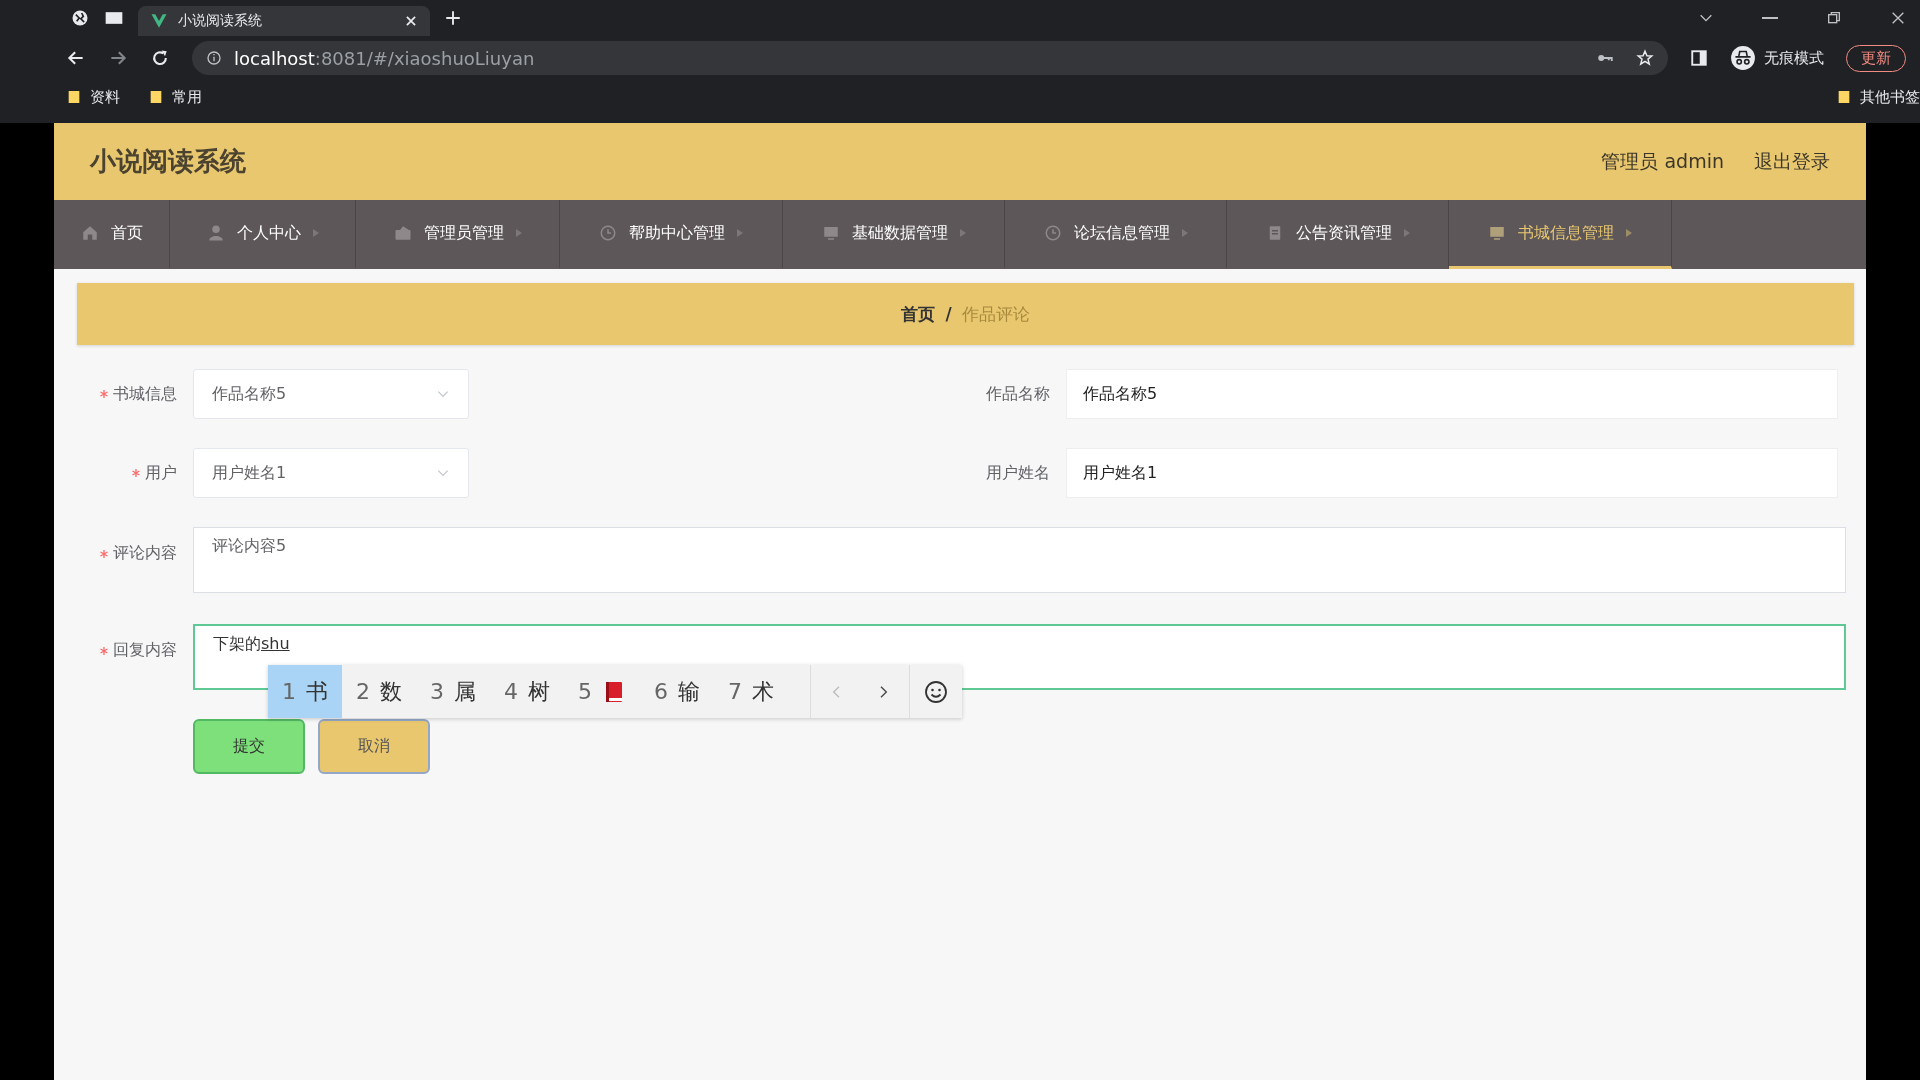 The image size is (1920, 1080). What do you see at coordinates (1338, 234) in the screenshot?
I see `nav-item: 公告资讯管理` at bounding box center [1338, 234].